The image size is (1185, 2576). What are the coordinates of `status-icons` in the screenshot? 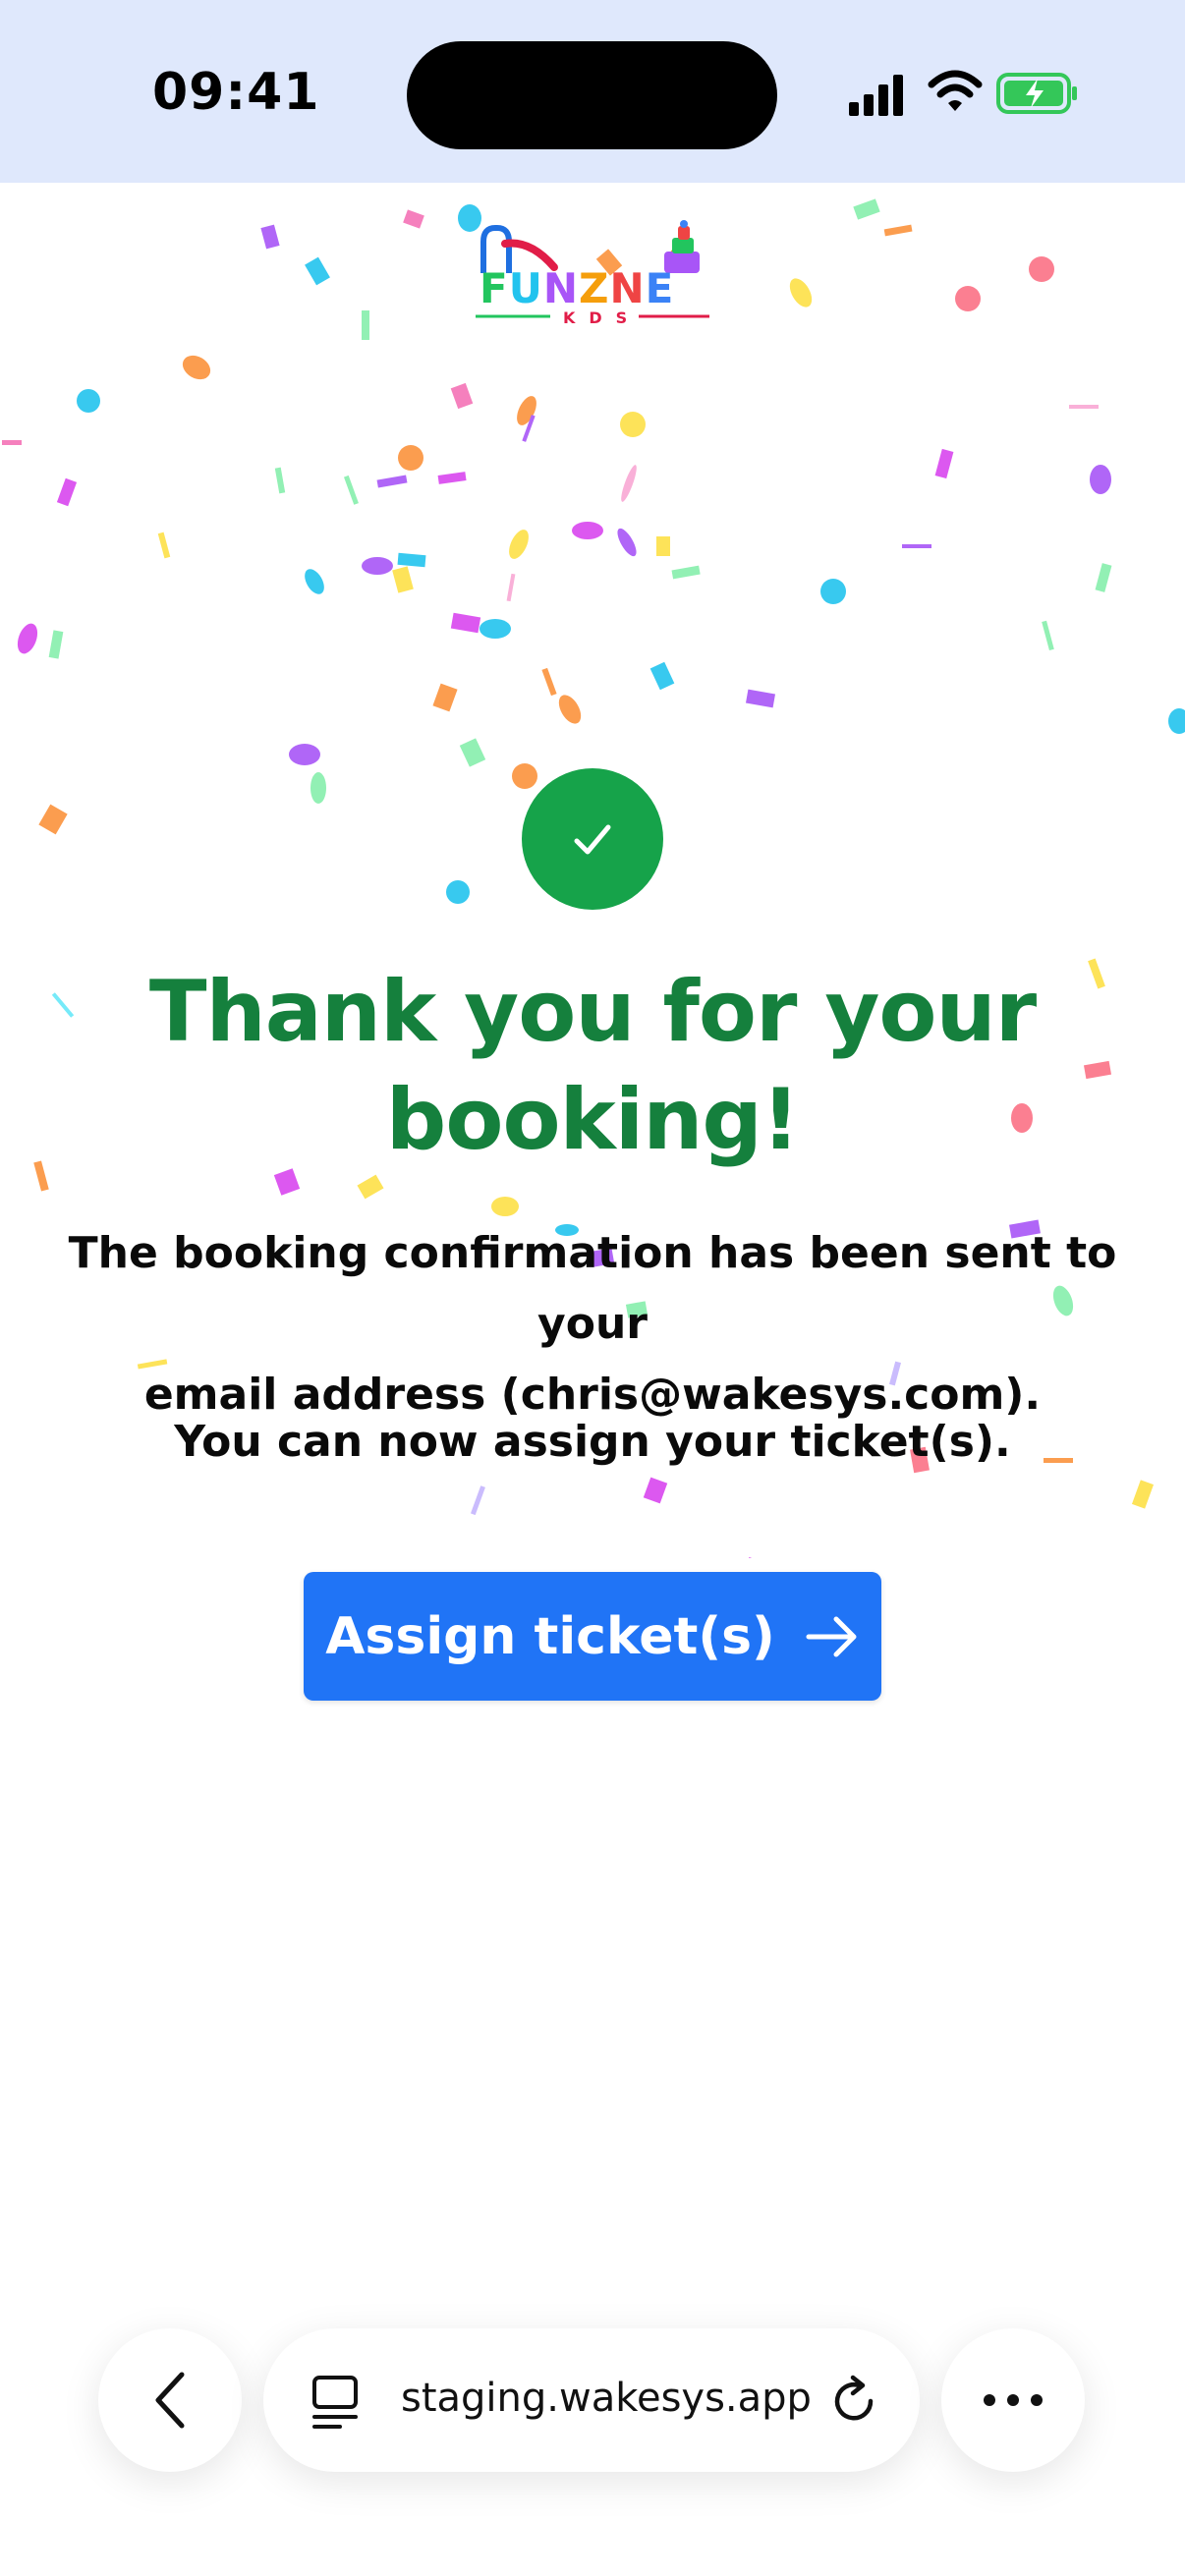 It's located at (965, 96).